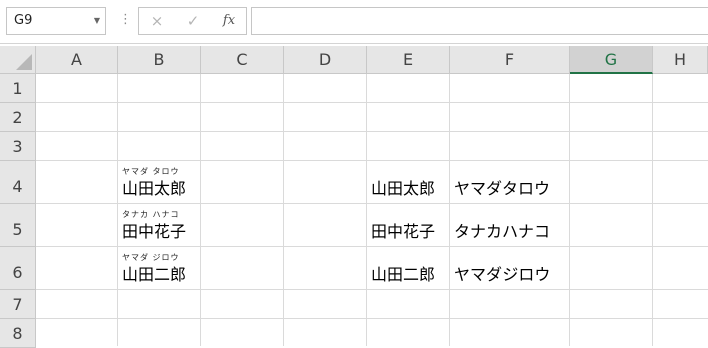 The width and height of the screenshot is (708, 348). I want to click on select-all-button, so click(18, 60).